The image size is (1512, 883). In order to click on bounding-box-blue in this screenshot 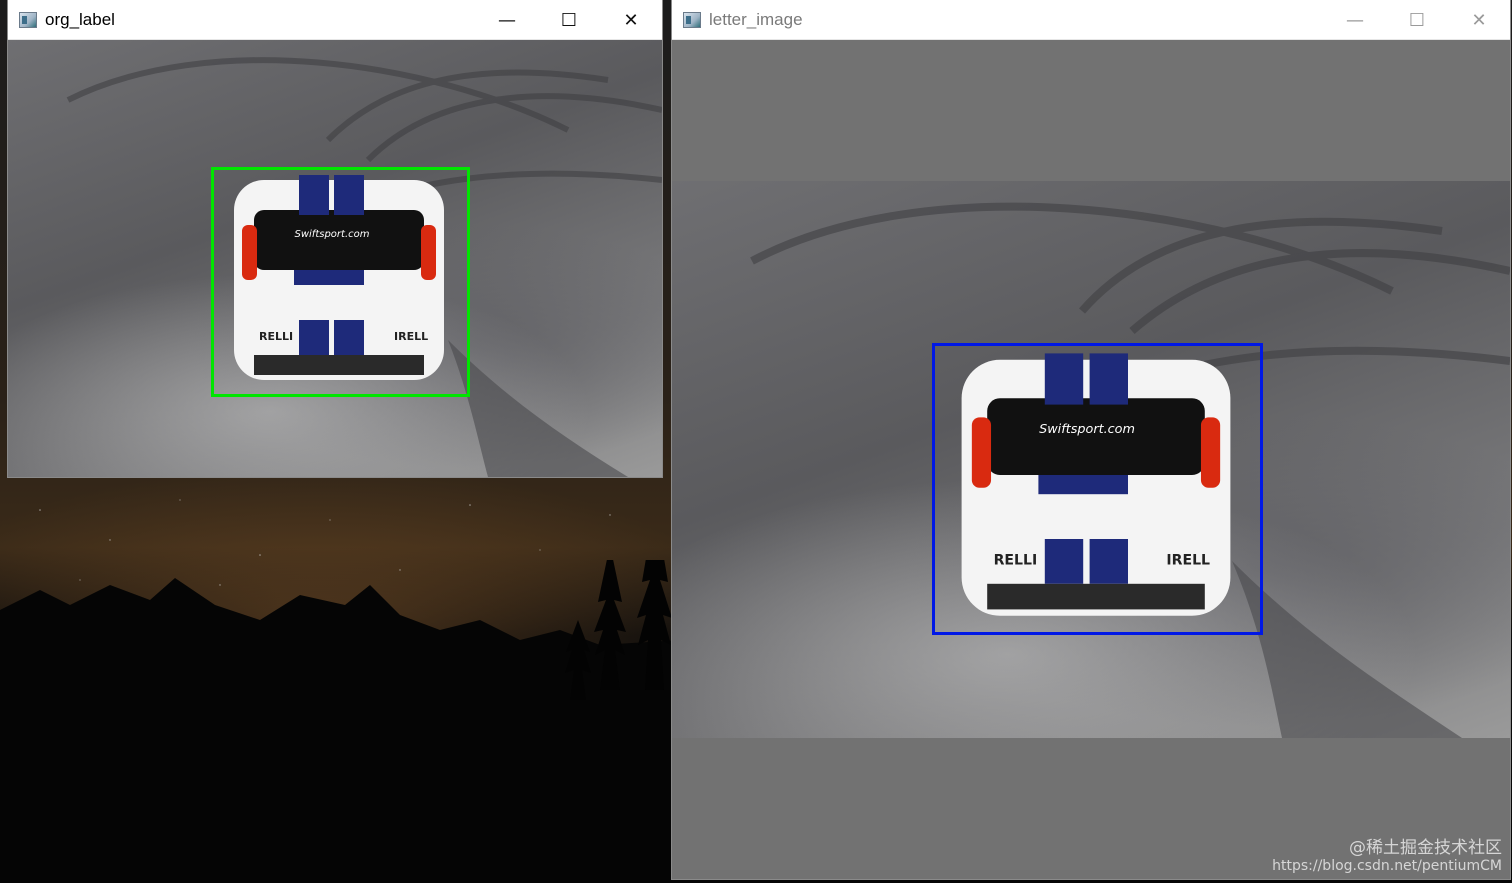, I will do `click(1097, 489)`.